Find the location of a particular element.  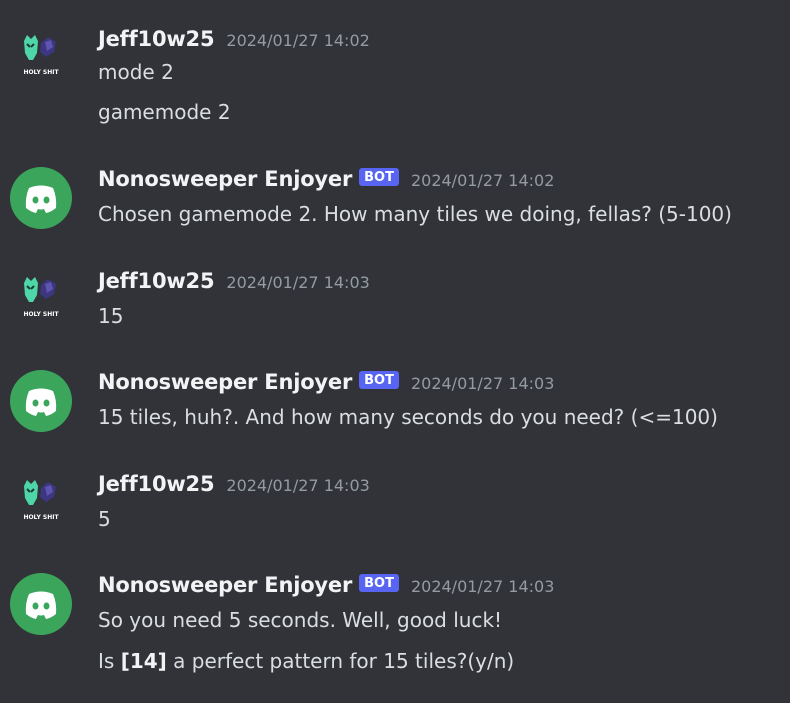

question-text-before: Is is located at coordinates (109, 661).